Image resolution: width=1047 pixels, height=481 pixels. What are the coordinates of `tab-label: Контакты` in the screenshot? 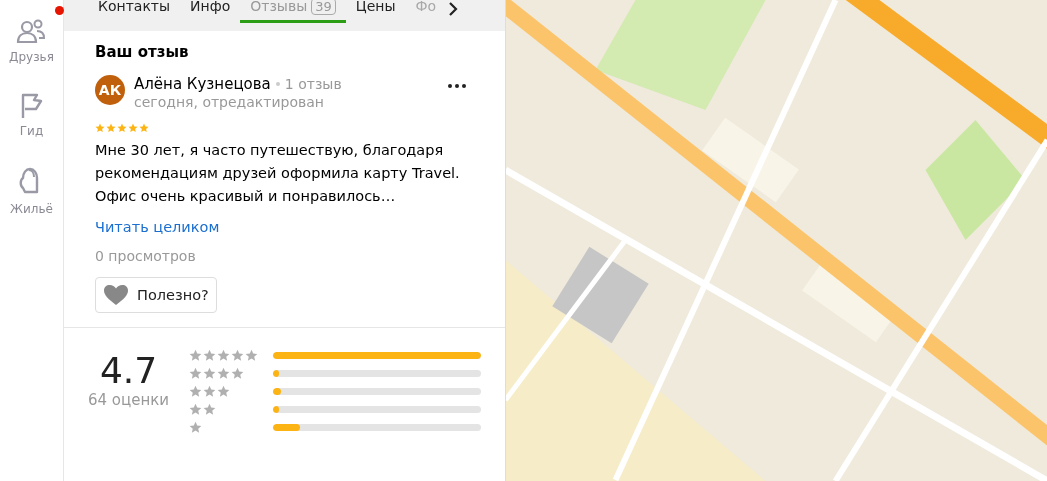 It's located at (134, 7).